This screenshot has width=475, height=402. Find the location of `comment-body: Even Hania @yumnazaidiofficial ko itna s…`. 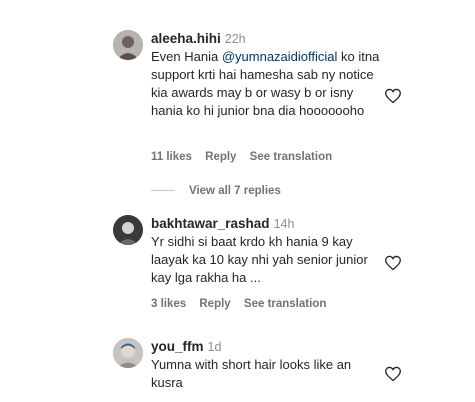

comment-body: Even Hania @yumnazaidiofficial ko itna s… is located at coordinates (265, 83).